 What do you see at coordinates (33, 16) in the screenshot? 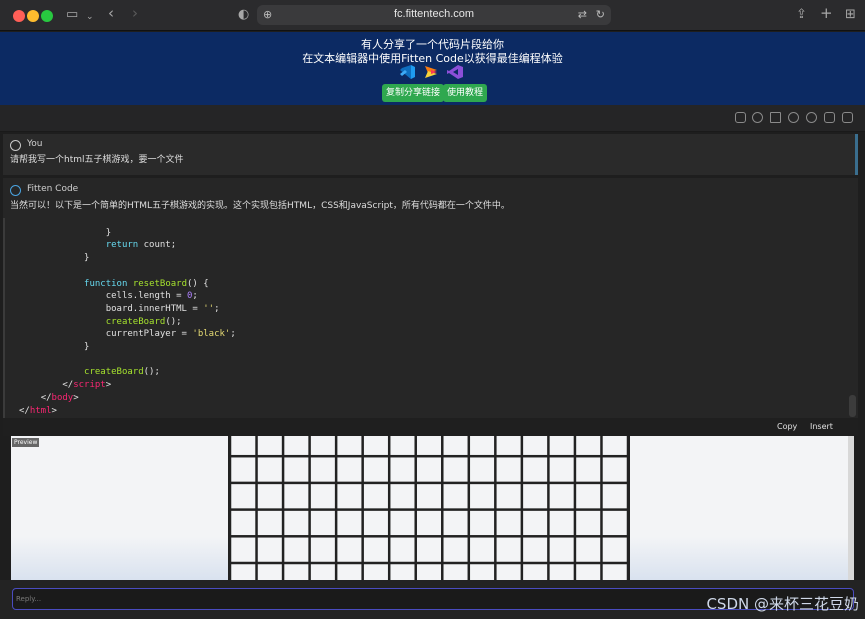
I see `minimize-window-button` at bounding box center [33, 16].